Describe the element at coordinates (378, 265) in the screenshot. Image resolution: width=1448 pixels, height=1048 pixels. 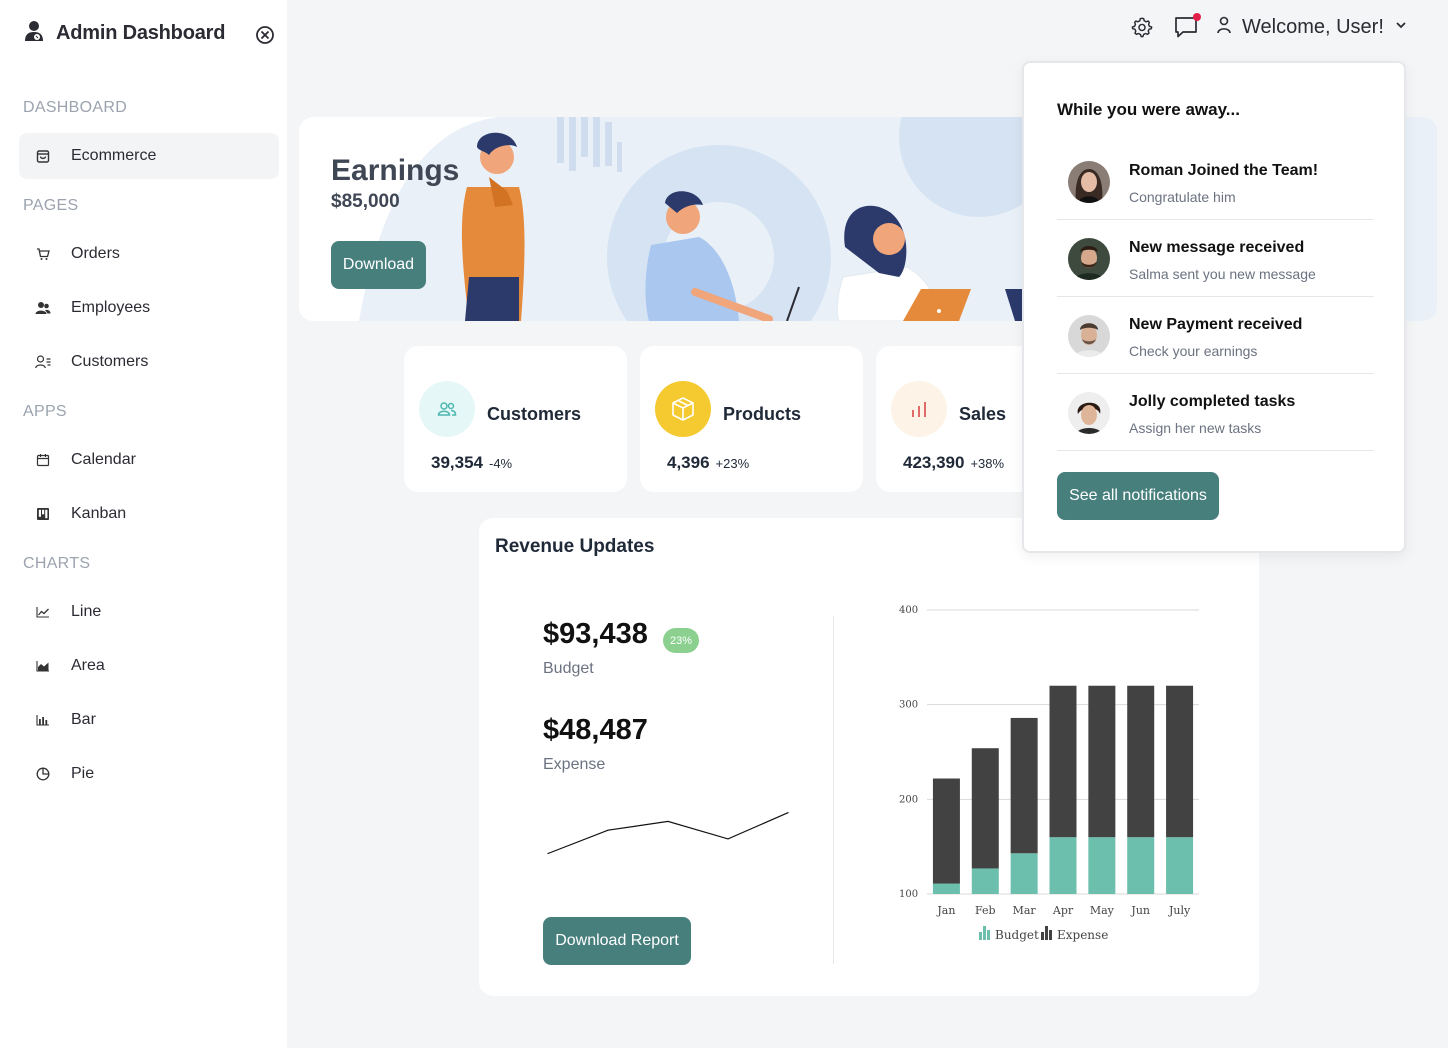
I see `download-button: Download` at that location.